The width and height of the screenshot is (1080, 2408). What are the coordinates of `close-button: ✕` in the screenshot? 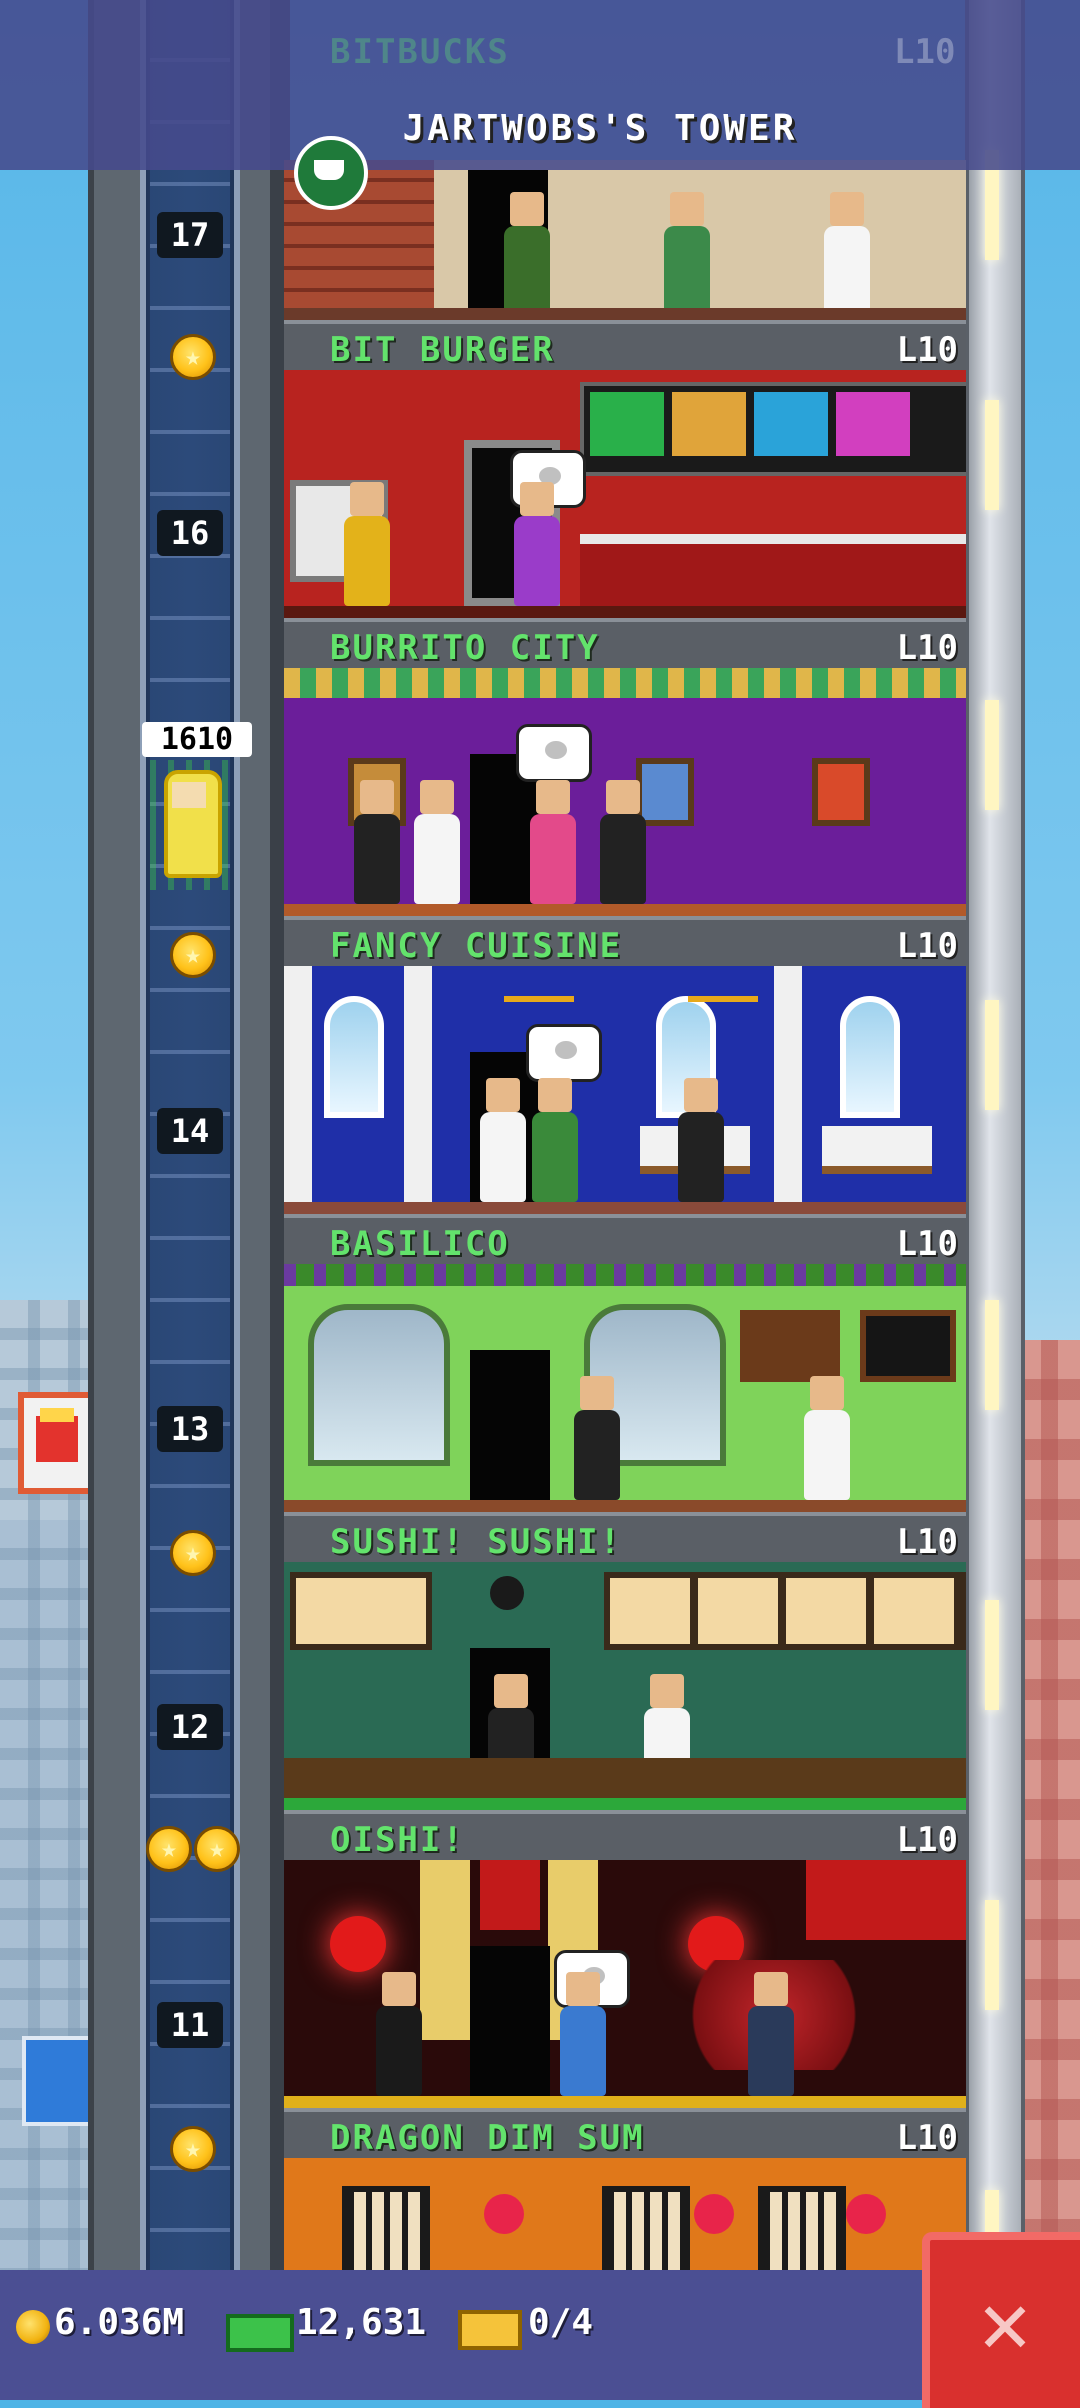 It's located at (1001, 2320).